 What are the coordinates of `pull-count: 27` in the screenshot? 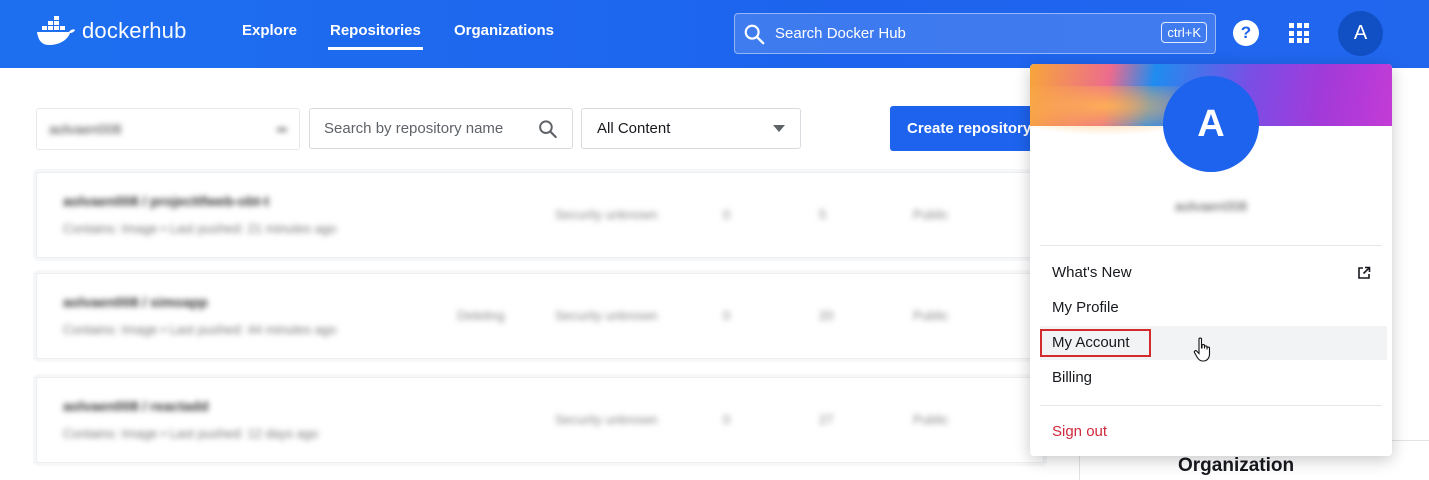 It's located at (826, 419).